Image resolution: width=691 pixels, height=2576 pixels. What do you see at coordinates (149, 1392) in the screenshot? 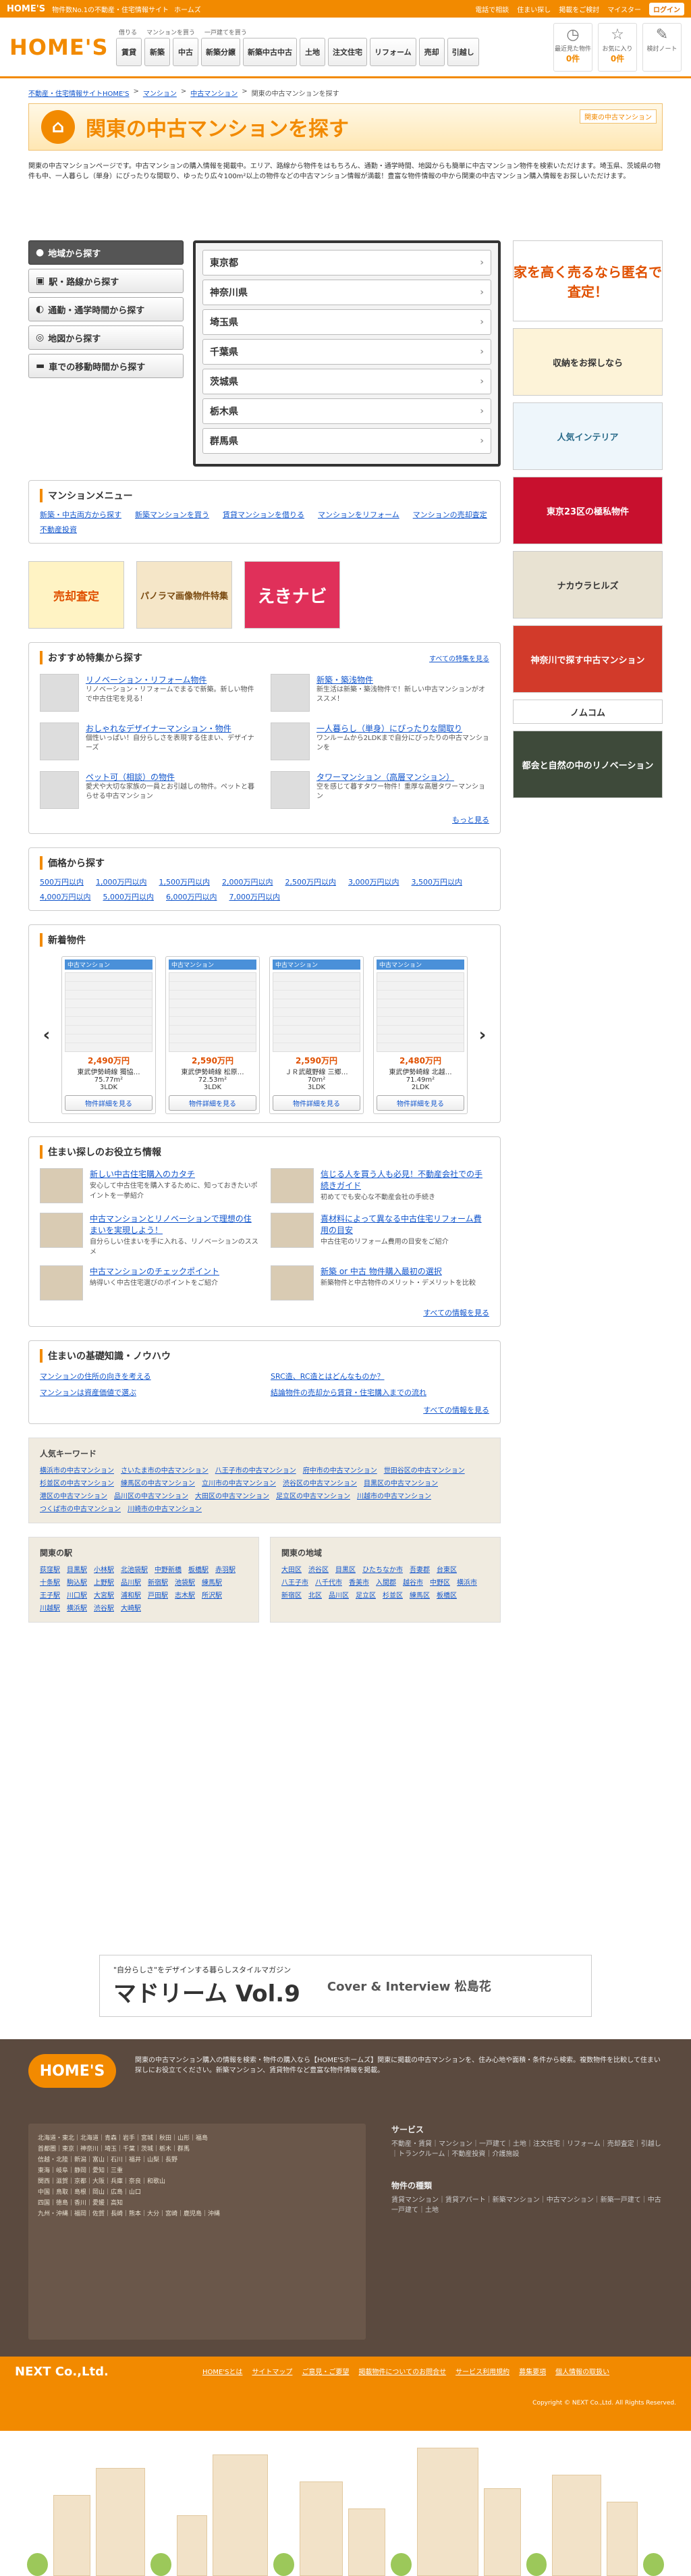
I see `knowledge-link: マンションは資産価値で選ぶ` at bounding box center [149, 1392].